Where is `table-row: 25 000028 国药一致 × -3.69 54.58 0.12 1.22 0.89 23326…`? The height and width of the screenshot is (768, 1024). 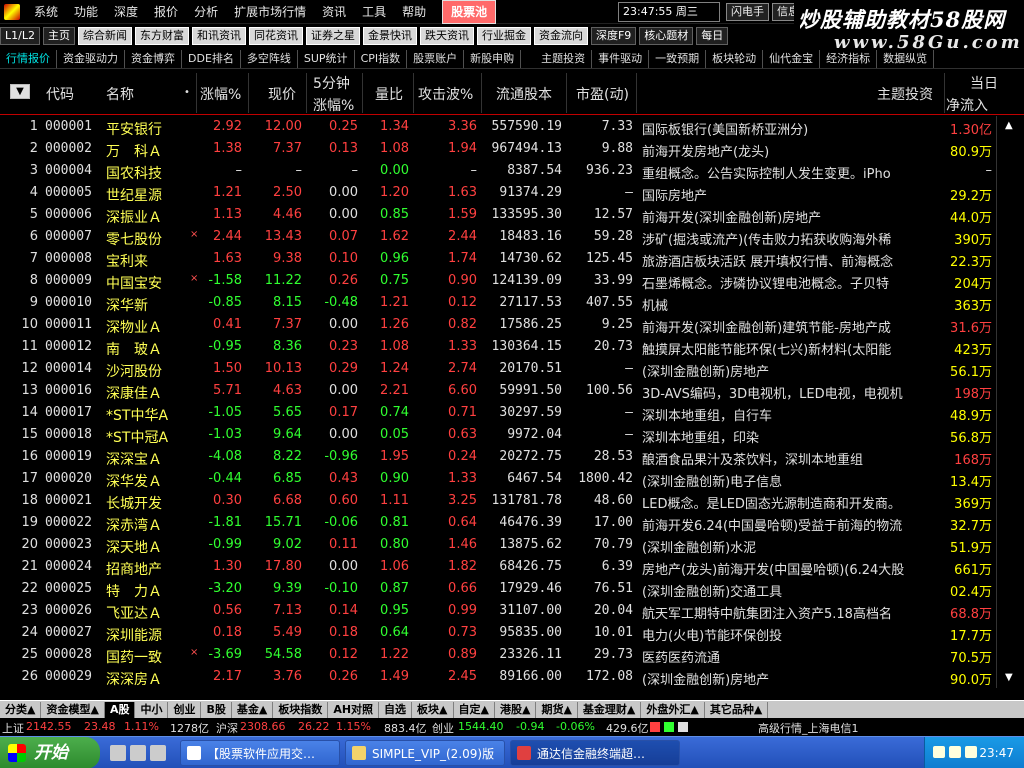
table-row: 25 000028 国药一致 × -3.69 54.58 0.12 1.22 0.89 23326… is located at coordinates (512, 655).